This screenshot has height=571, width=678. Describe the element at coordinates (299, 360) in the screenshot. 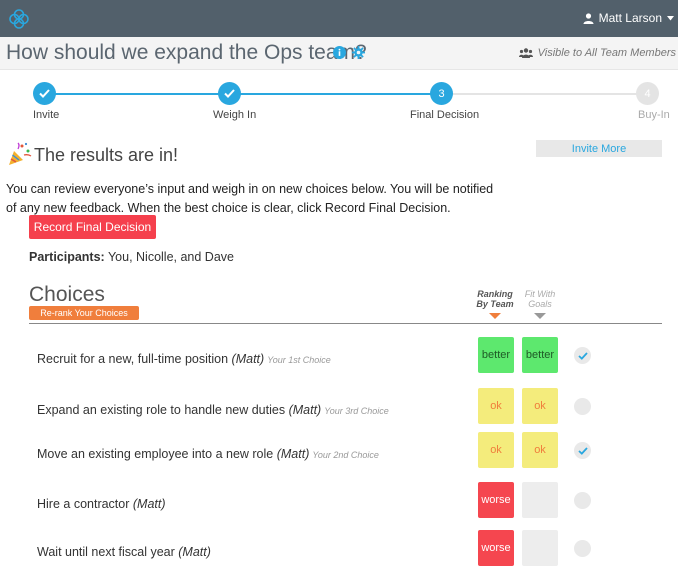

I see `choice-note: Your 1st Choice` at that location.